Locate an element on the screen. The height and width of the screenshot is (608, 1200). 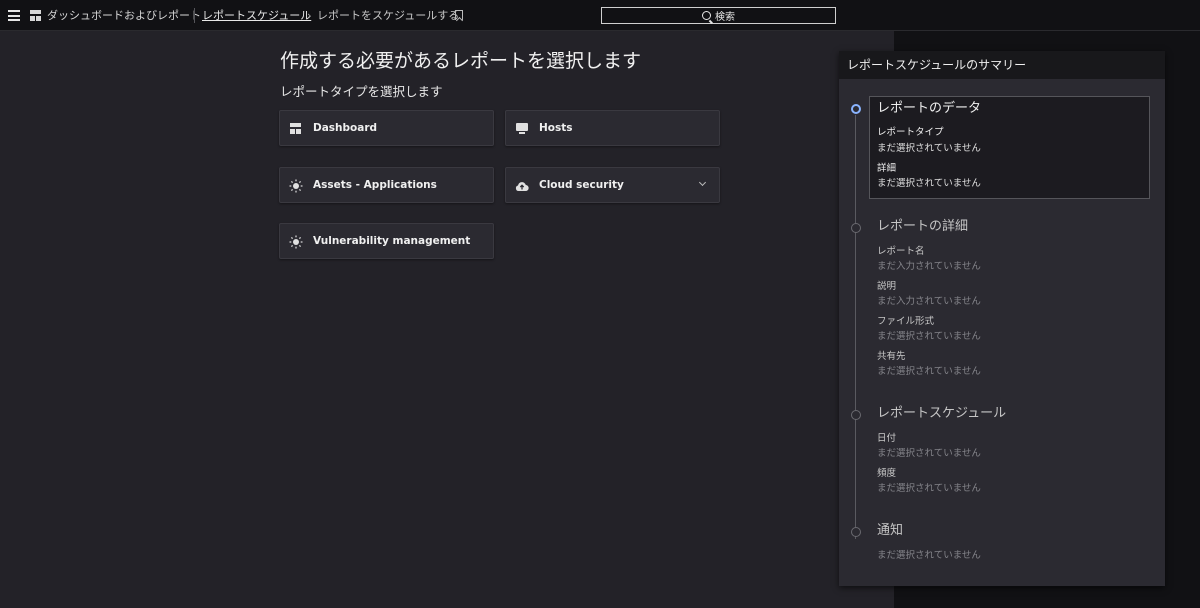
field-label: レポート名 is located at coordinates (901, 251).